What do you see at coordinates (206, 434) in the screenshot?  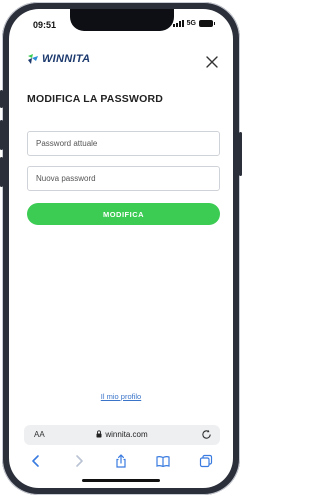 I see `reload-icon` at bounding box center [206, 434].